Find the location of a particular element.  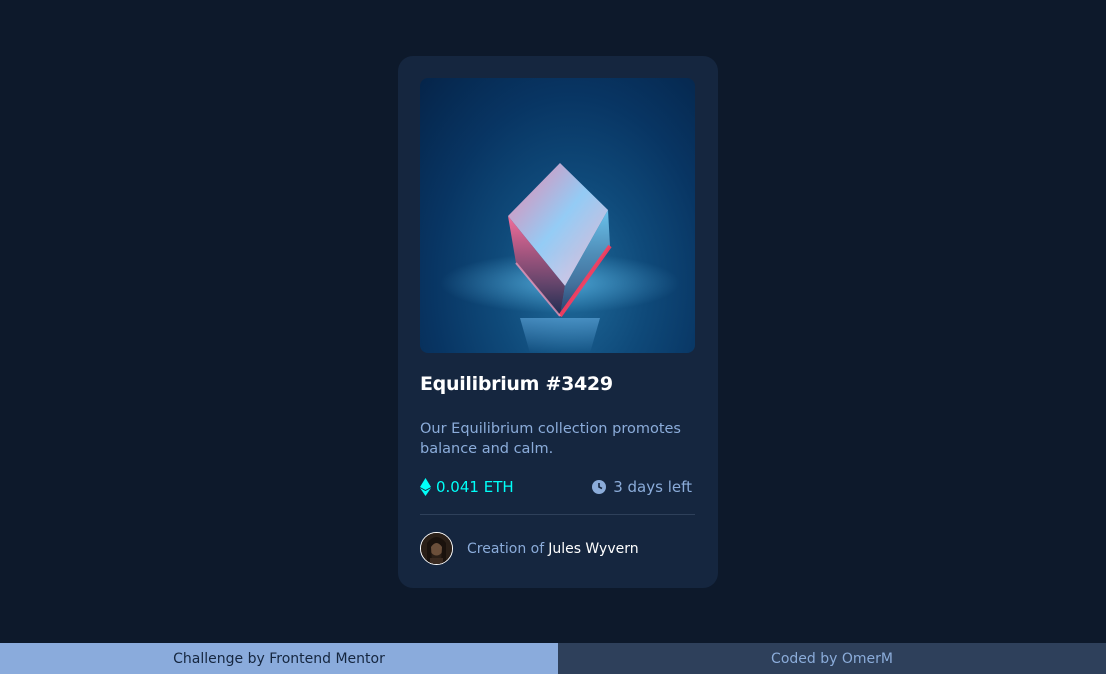

creator: Creation of Jules Wyvern is located at coordinates (529, 548).